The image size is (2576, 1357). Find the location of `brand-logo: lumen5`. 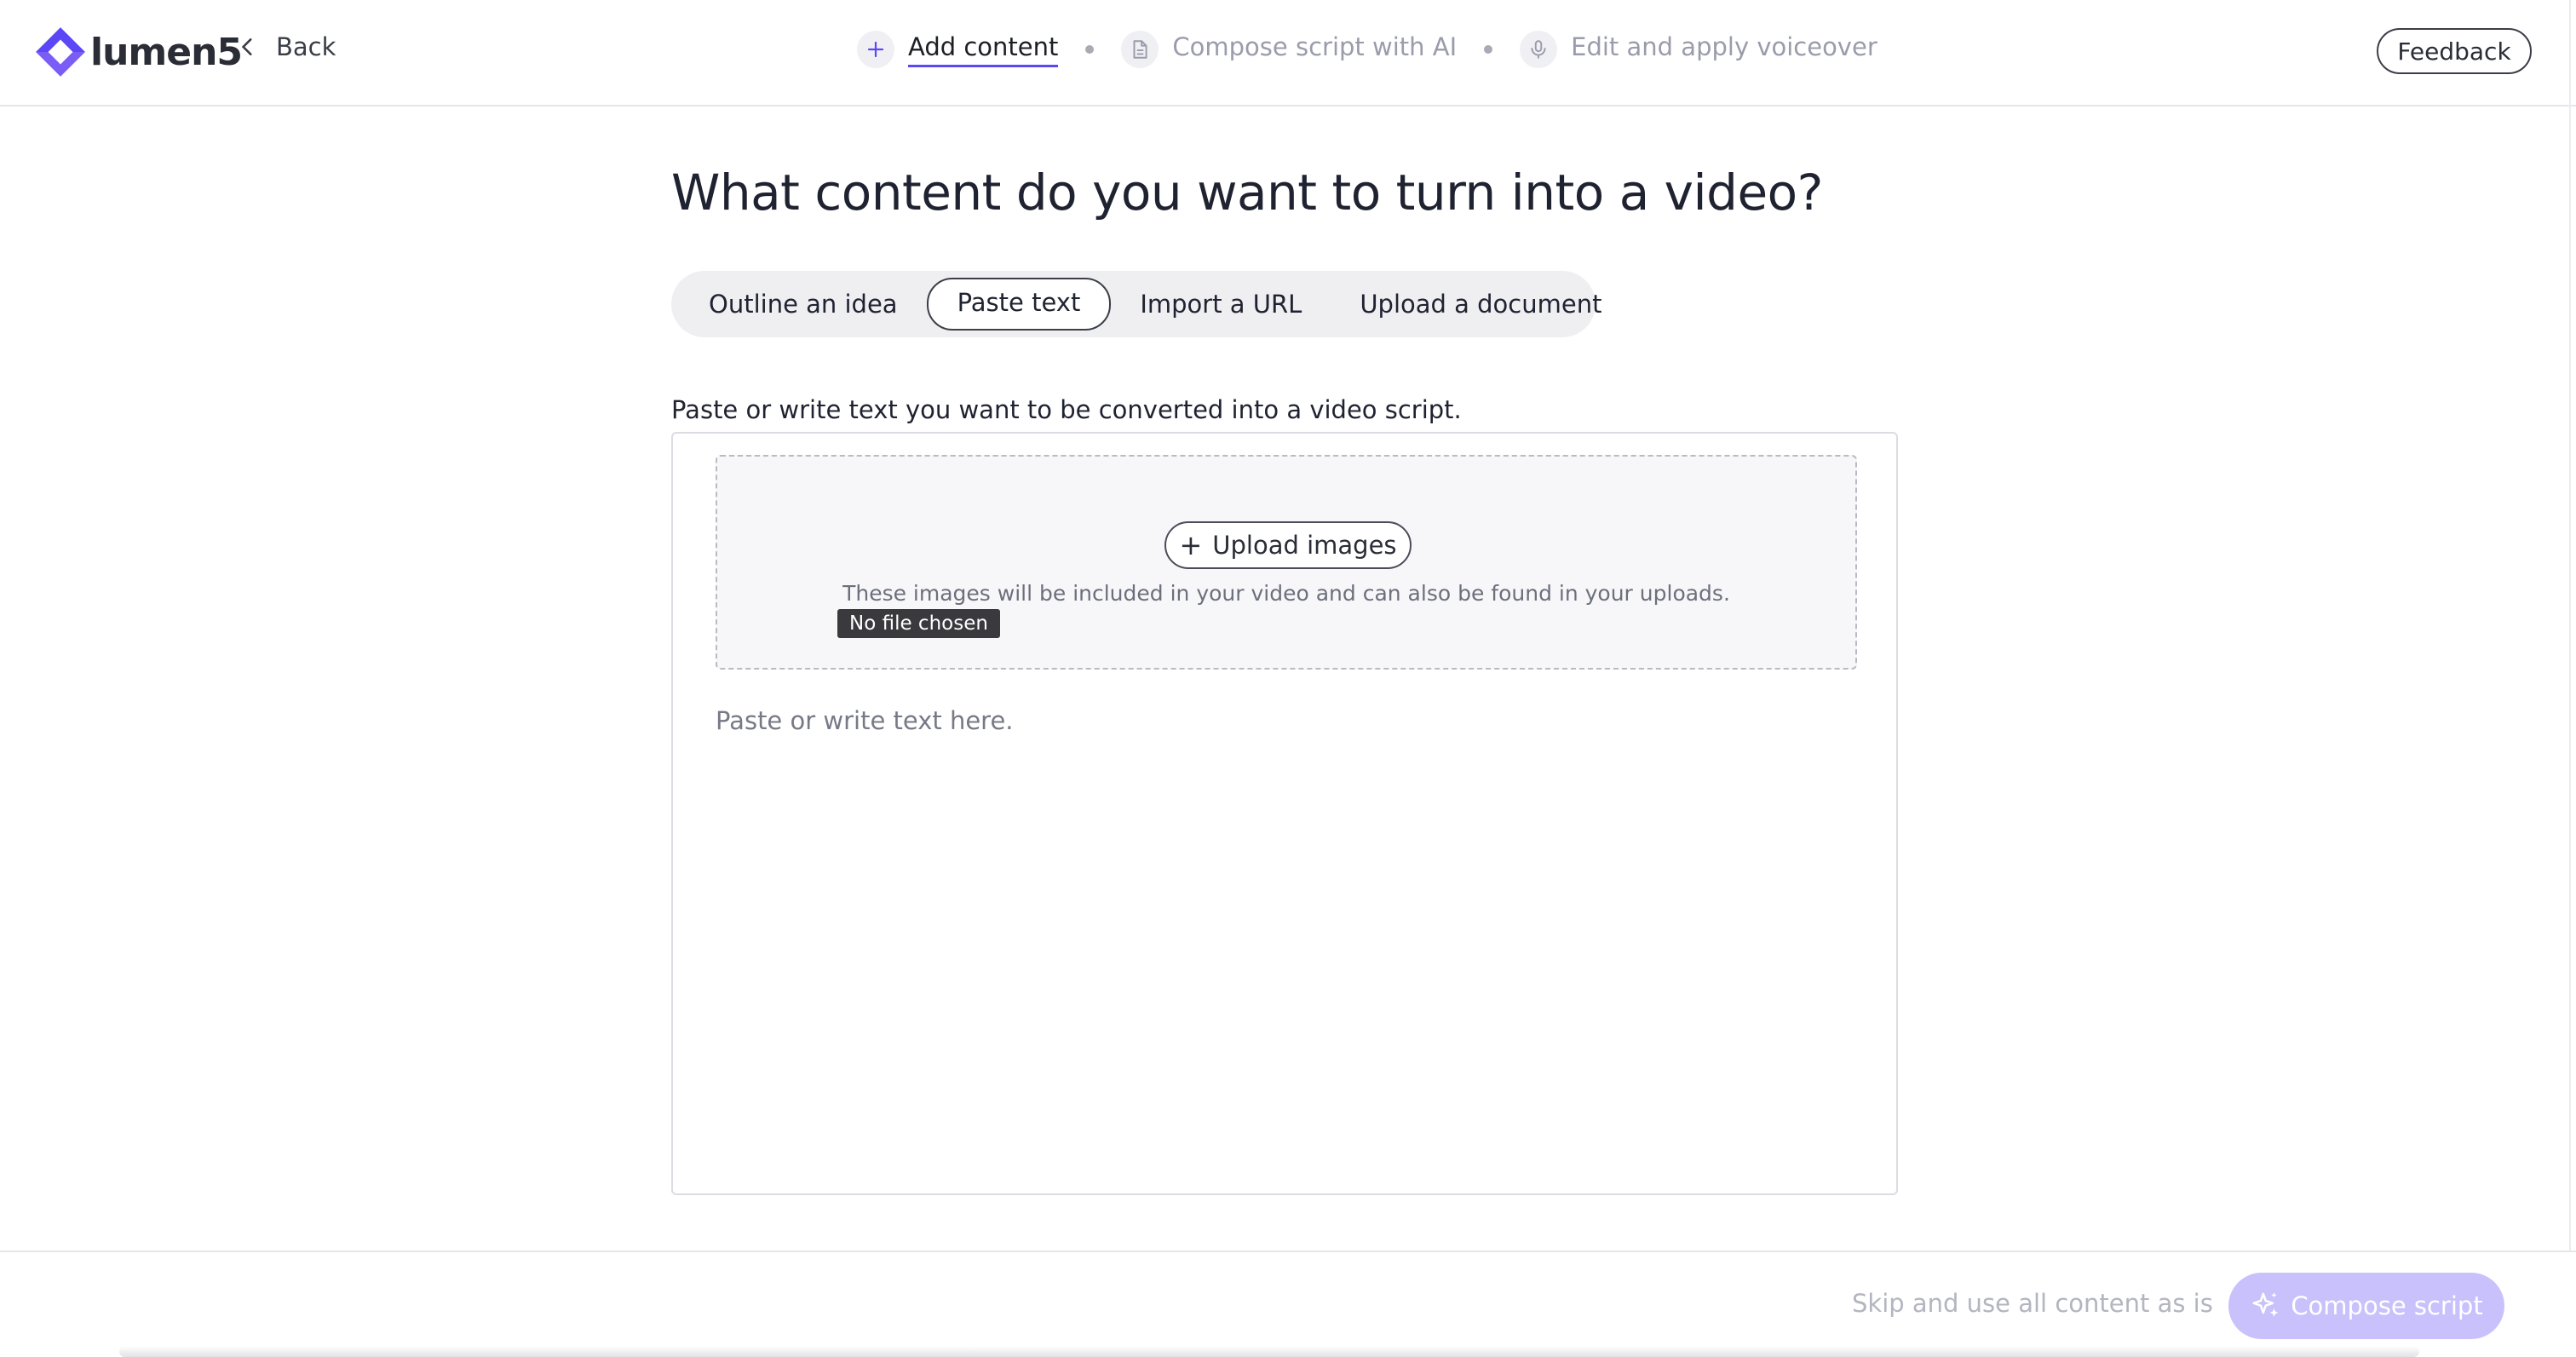

brand-logo: lumen5 is located at coordinates (139, 52).